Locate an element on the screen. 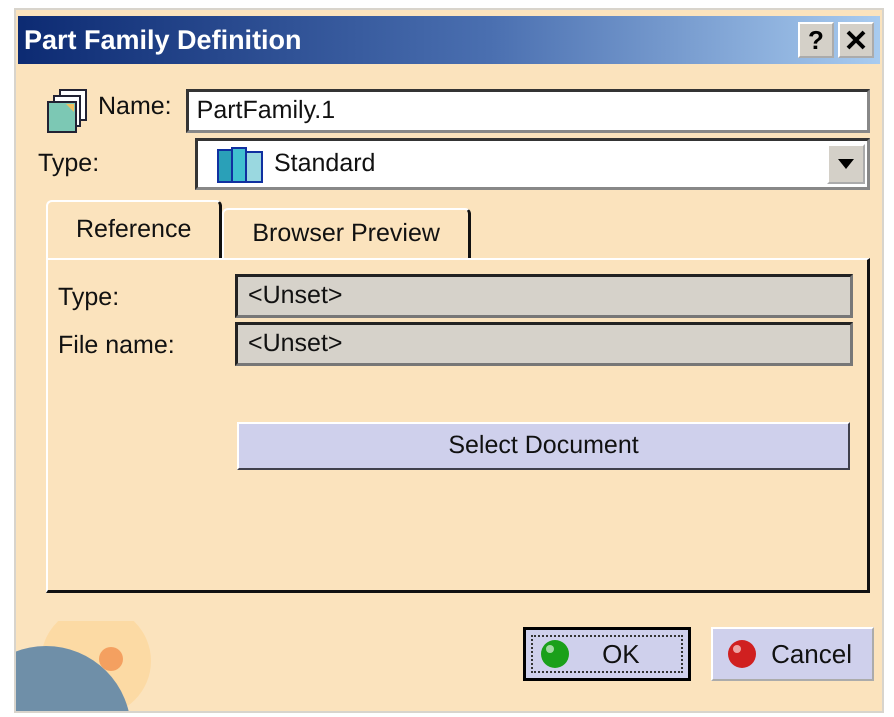  window-title: Part Family Definition is located at coordinates (163, 40).